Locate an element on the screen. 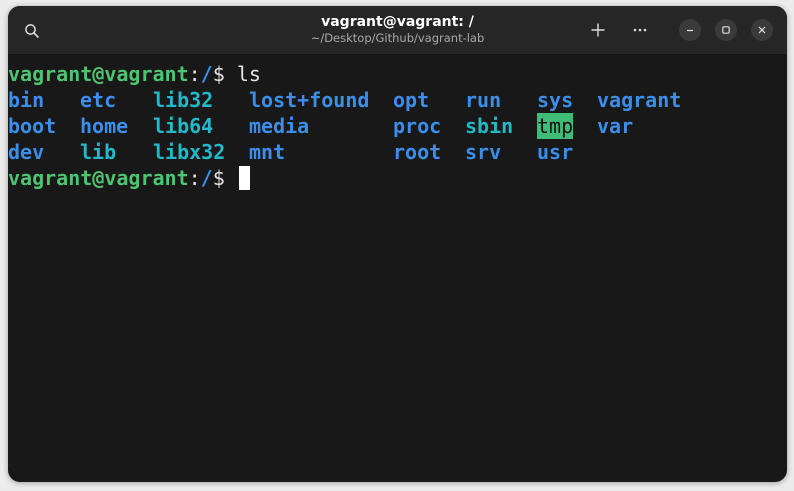  dir-entry: media is located at coordinates (279, 126).